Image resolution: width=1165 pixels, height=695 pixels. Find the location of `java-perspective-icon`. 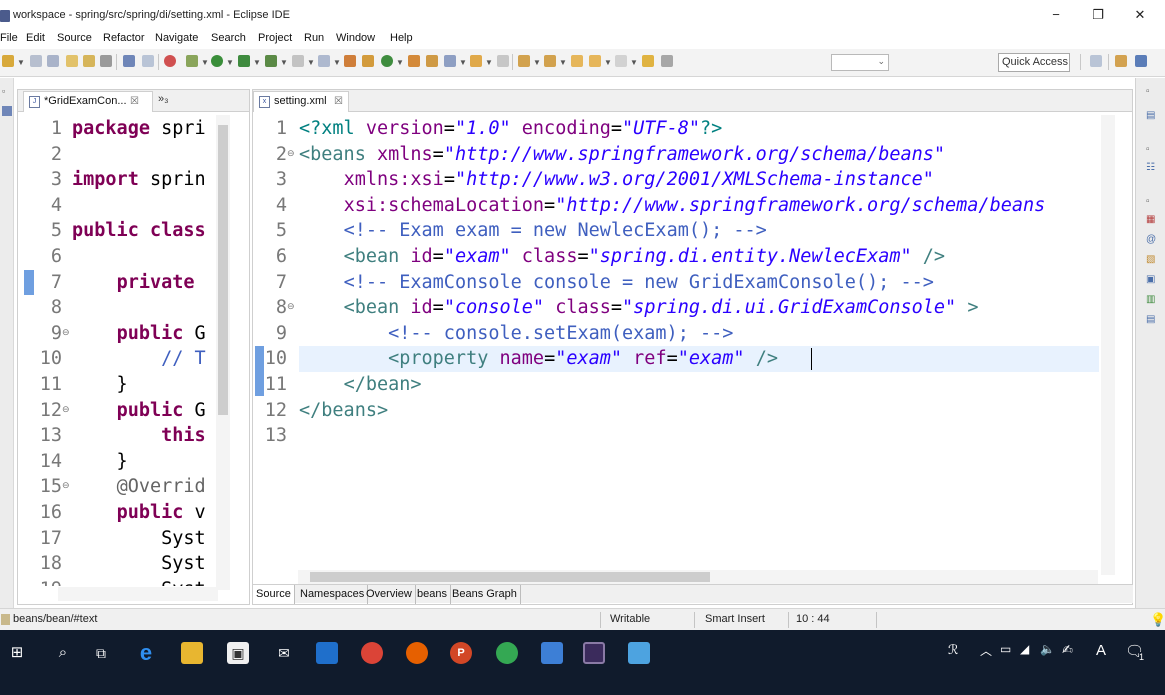

java-perspective-icon is located at coordinates (1141, 61).